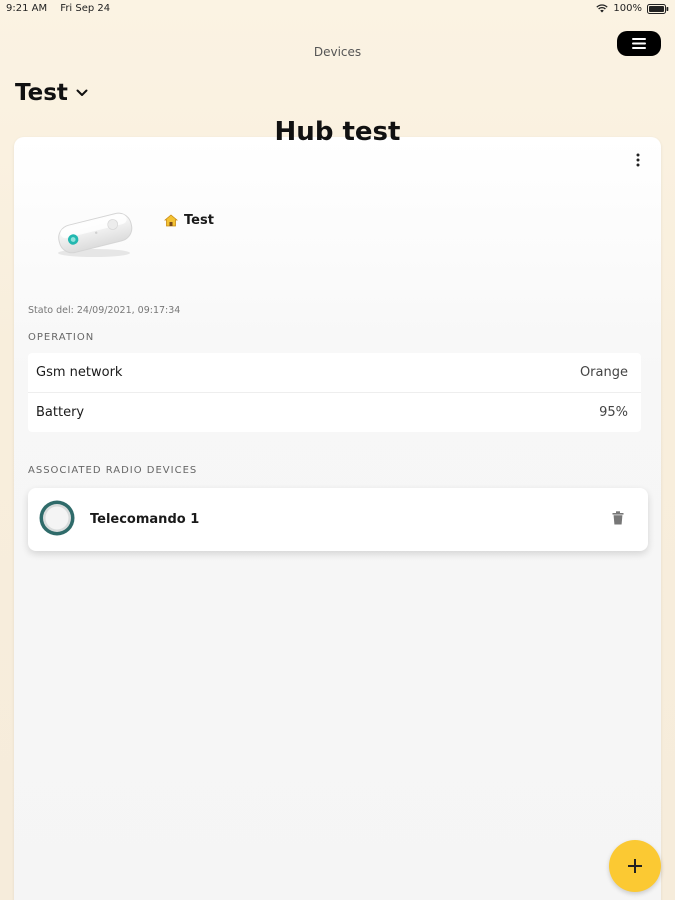 Image resolution: width=675 pixels, height=900 pixels. Describe the element at coordinates (613, 412) in the screenshot. I see `operation-value: 95%` at that location.